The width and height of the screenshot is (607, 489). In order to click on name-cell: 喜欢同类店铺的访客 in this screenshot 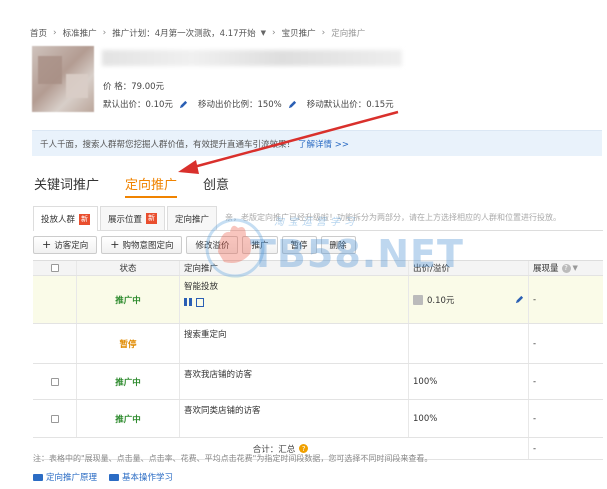, I will do `click(294, 418)`.